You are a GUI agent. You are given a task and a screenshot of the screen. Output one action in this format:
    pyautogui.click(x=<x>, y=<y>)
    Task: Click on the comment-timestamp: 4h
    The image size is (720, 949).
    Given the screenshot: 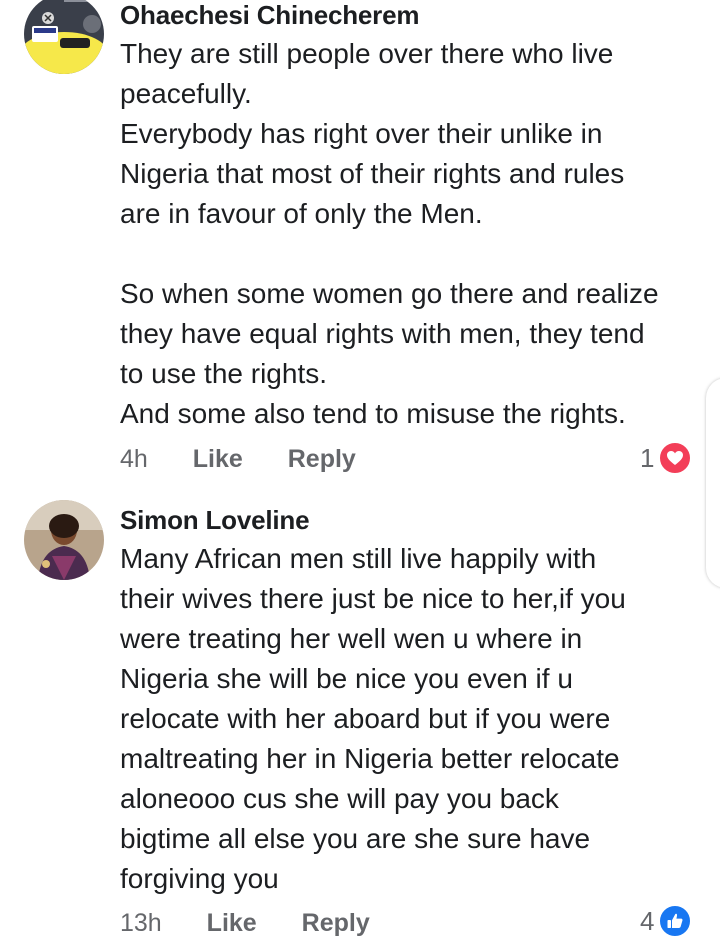 What is the action you would take?
    pyautogui.click(x=134, y=459)
    